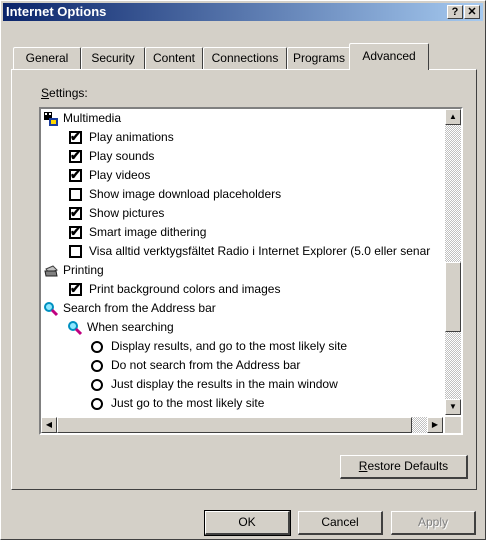  I want to click on help-button: ?, so click(455, 12).